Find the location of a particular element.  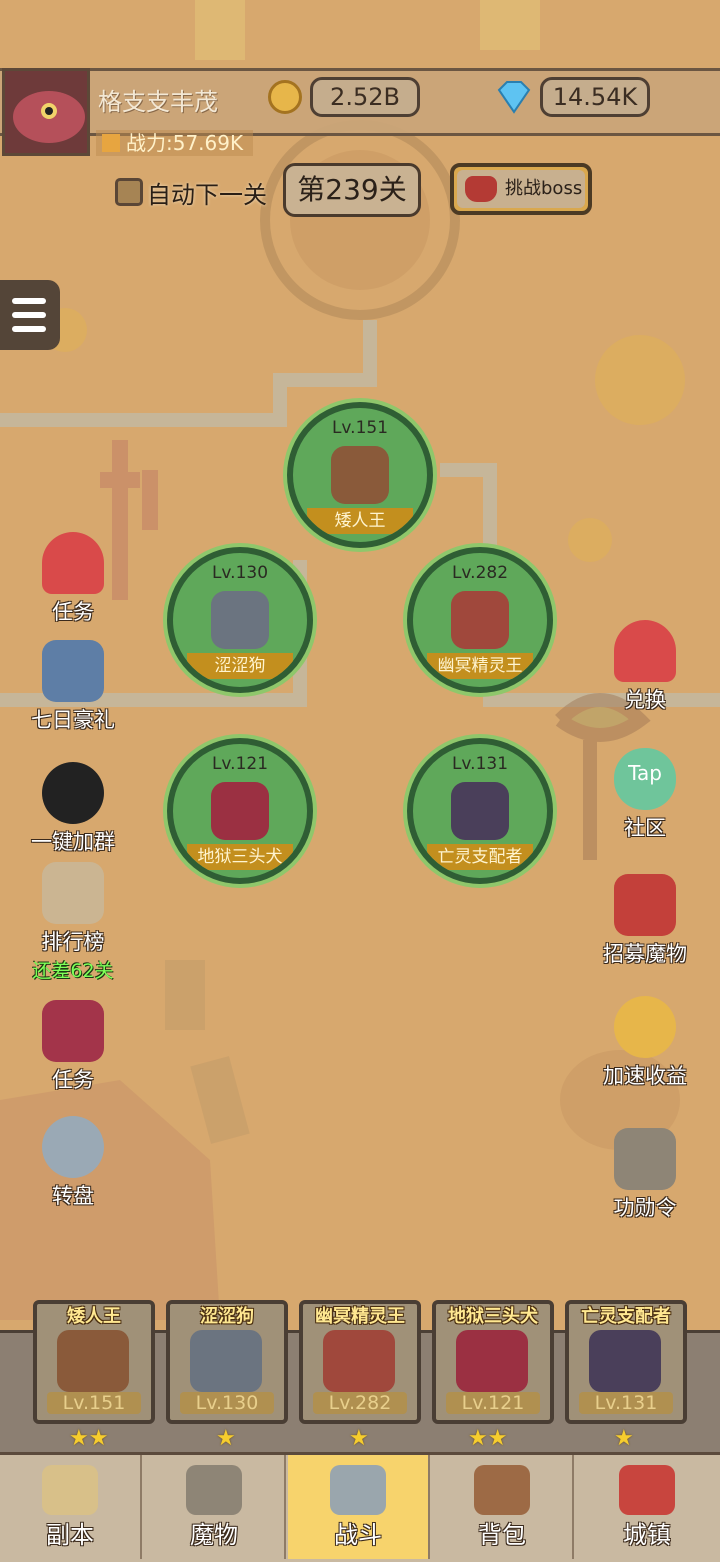

tab-backpack: 背包 is located at coordinates (503, 1507).